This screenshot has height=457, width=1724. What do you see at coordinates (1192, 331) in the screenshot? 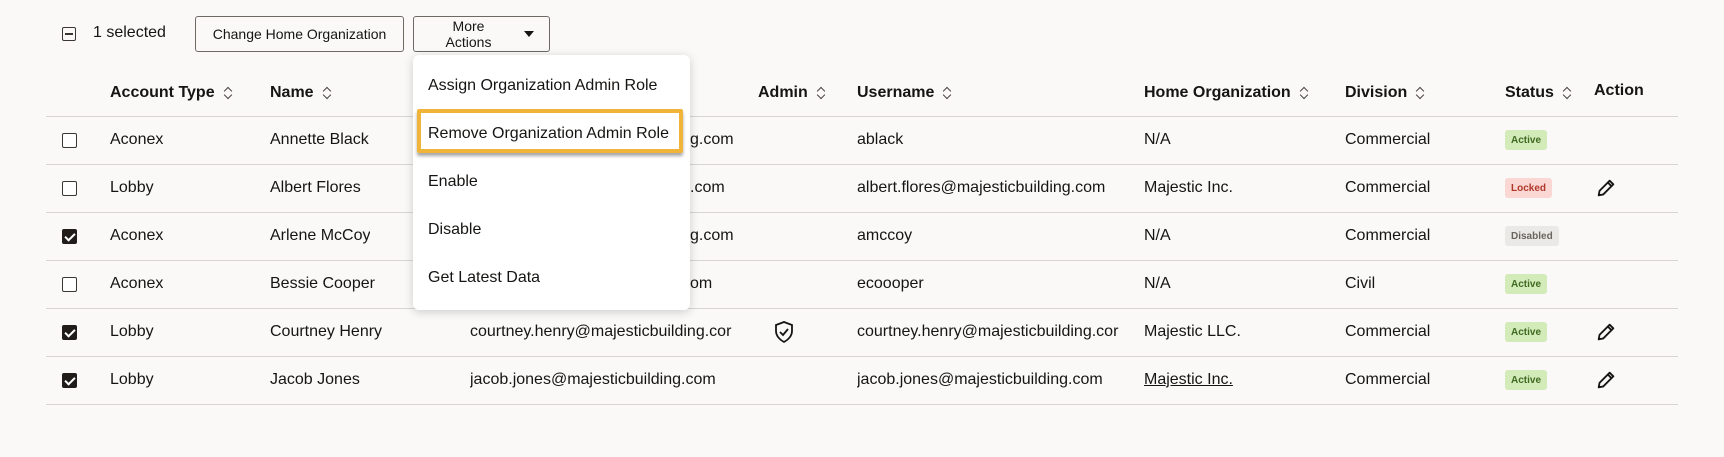
I see `cell-home-organization: Majestic LLC.` at bounding box center [1192, 331].